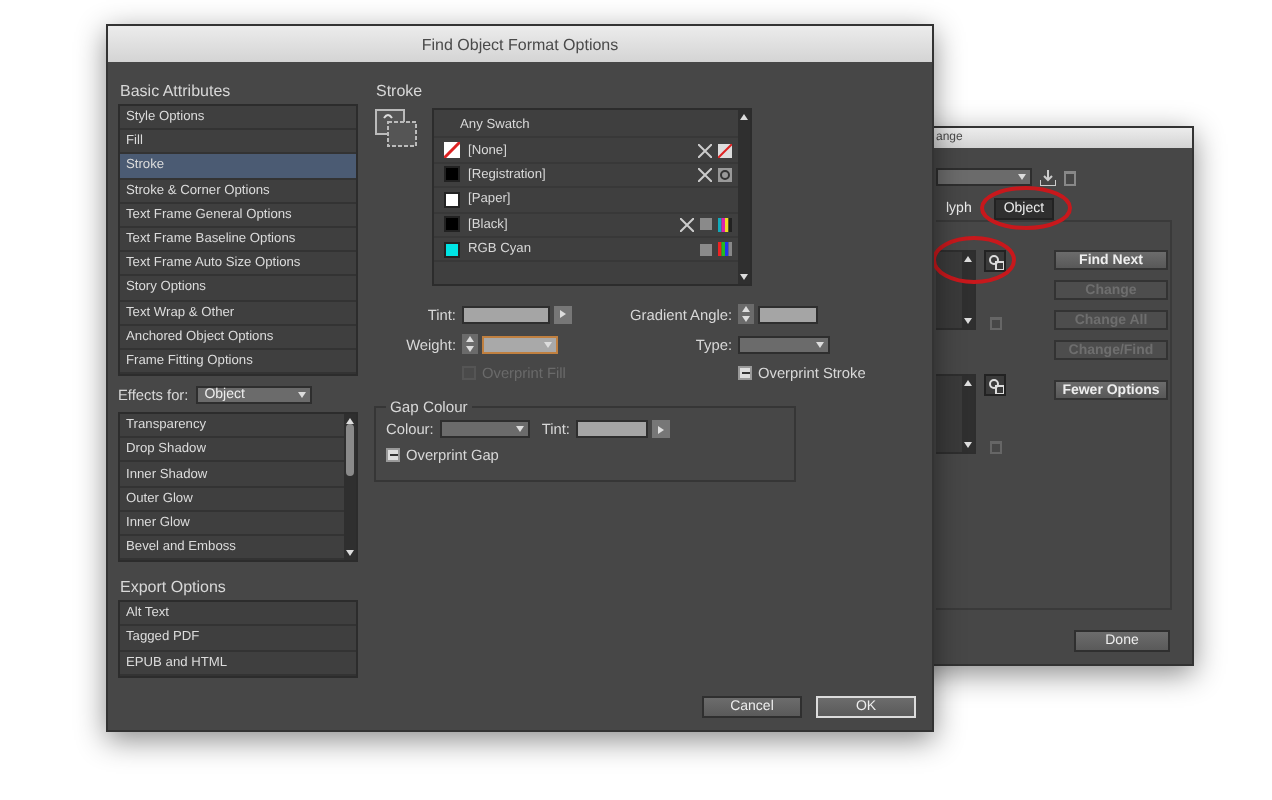 This screenshot has height=800, width=1272. What do you see at coordinates (484, 429) in the screenshot?
I see `colour-dropdown` at bounding box center [484, 429].